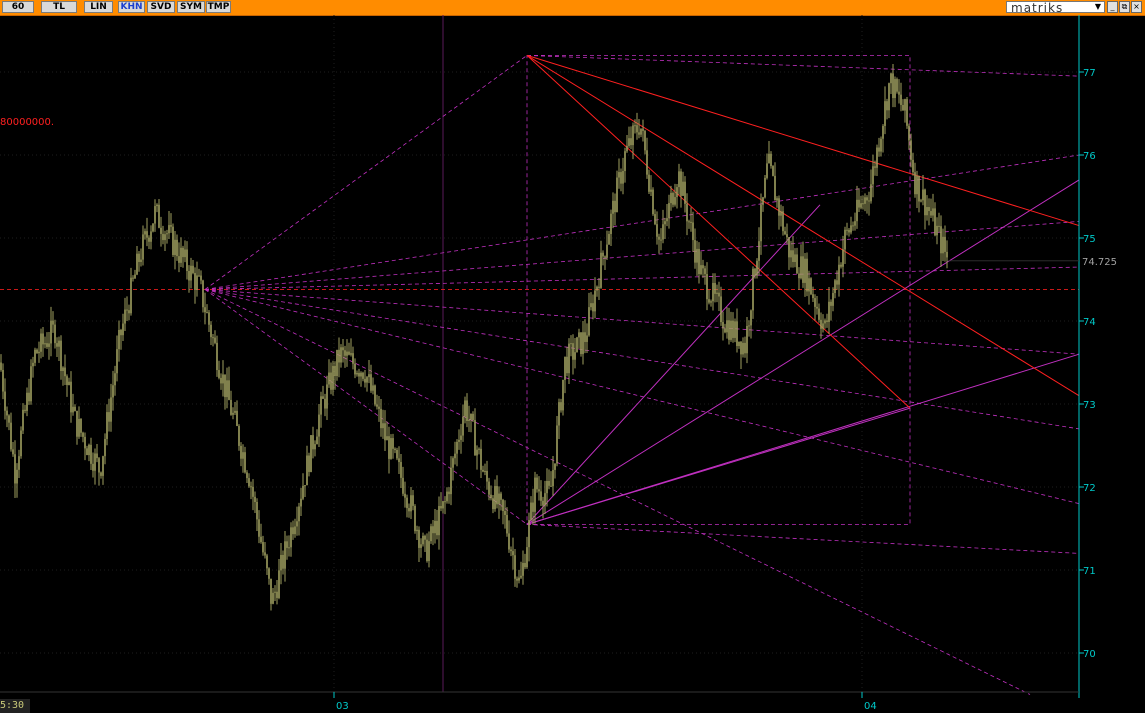  I want to click on khn-button: KHN, so click(131, 7).